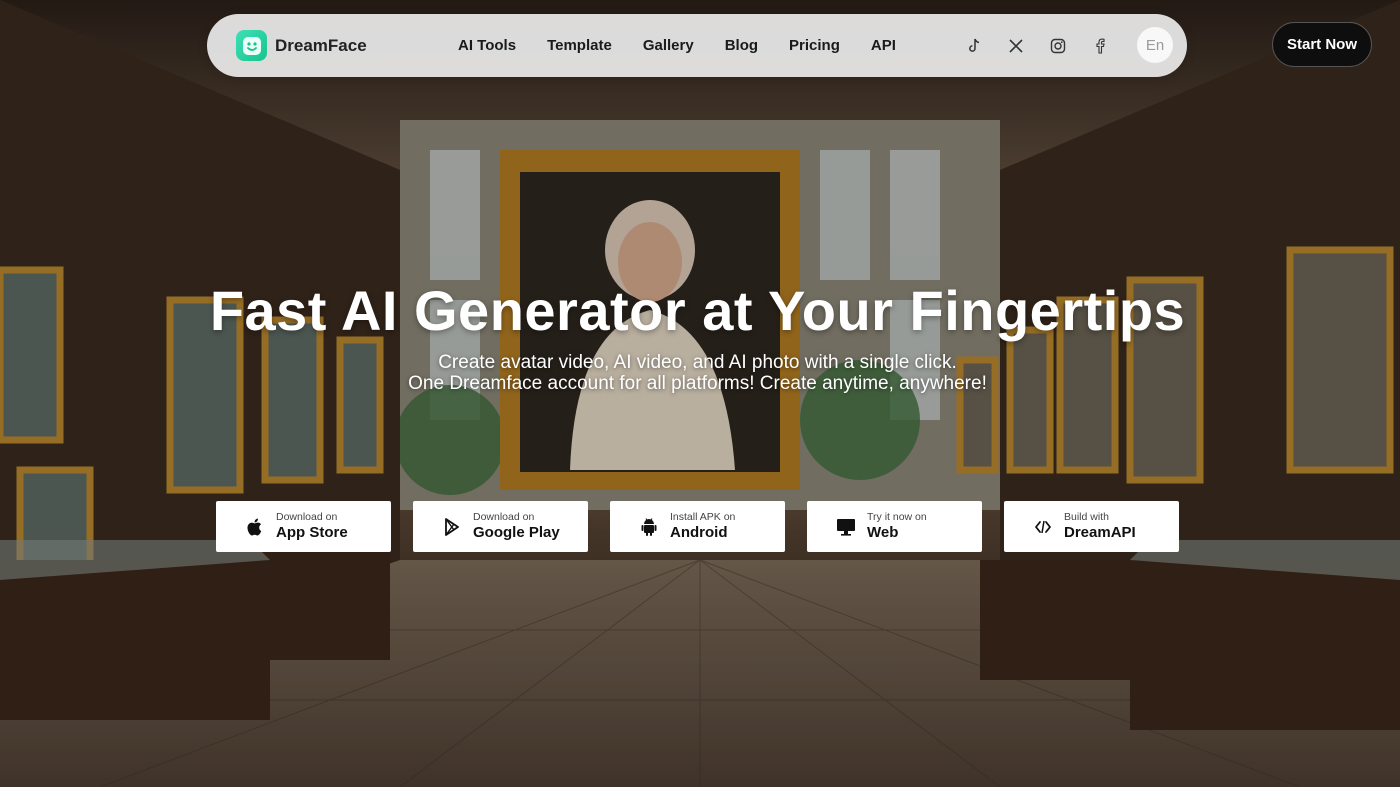 The height and width of the screenshot is (787, 1400). What do you see at coordinates (1058, 46) in the screenshot?
I see `instagram-icon` at bounding box center [1058, 46].